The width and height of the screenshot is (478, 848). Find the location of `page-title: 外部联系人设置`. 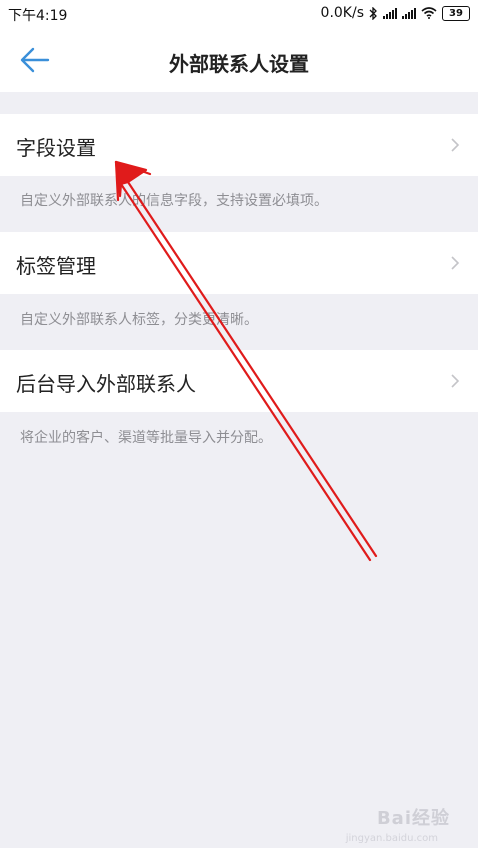

page-title: 外部联系人设置 is located at coordinates (239, 64).